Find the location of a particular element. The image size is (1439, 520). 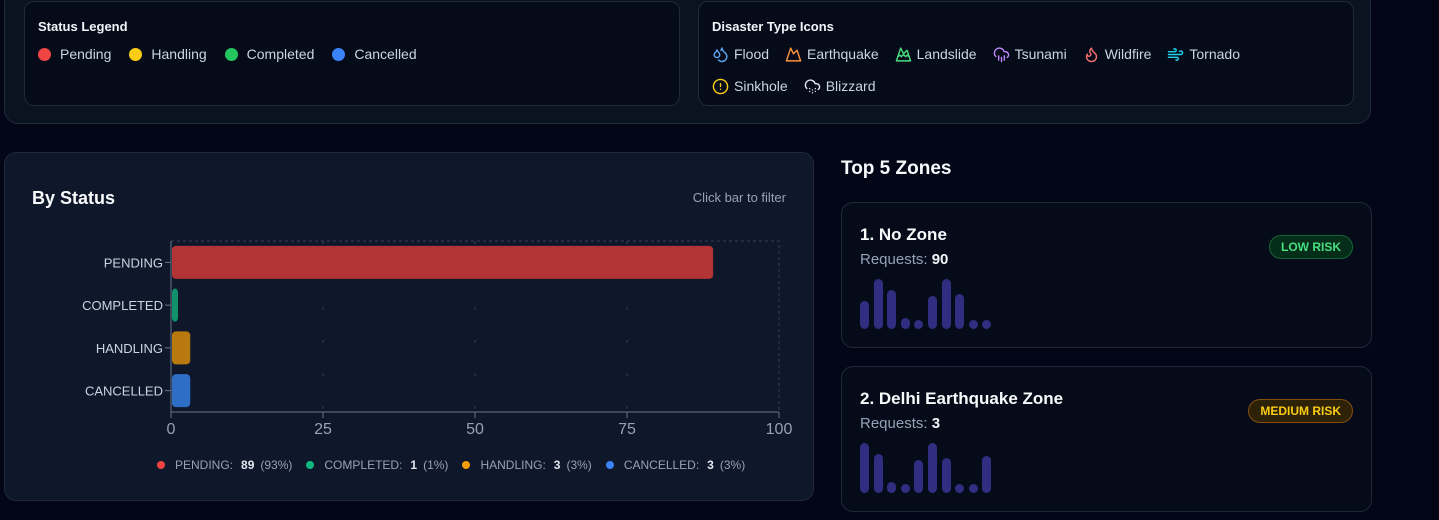

cloud-rain-icon is located at coordinates (1001, 54).